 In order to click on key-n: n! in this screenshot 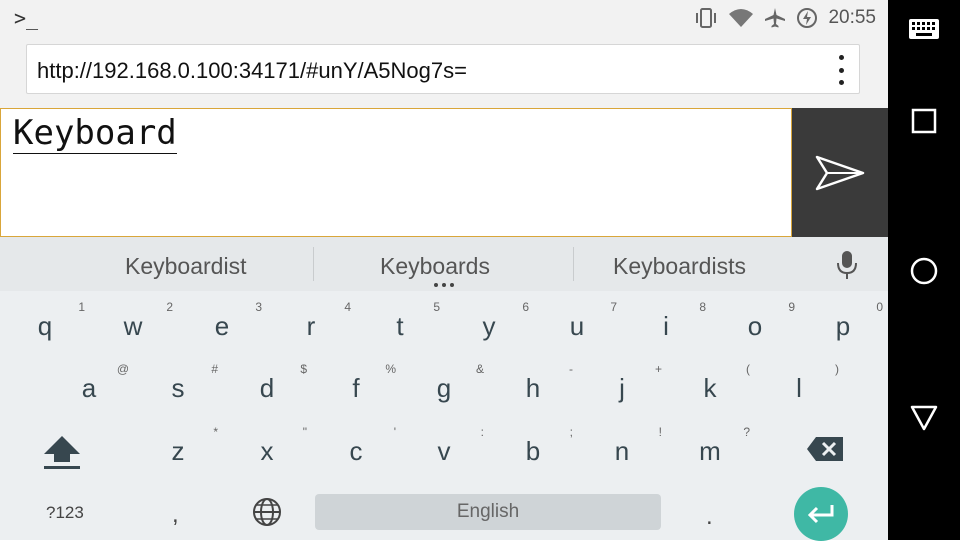, I will do `click(622, 449)`.